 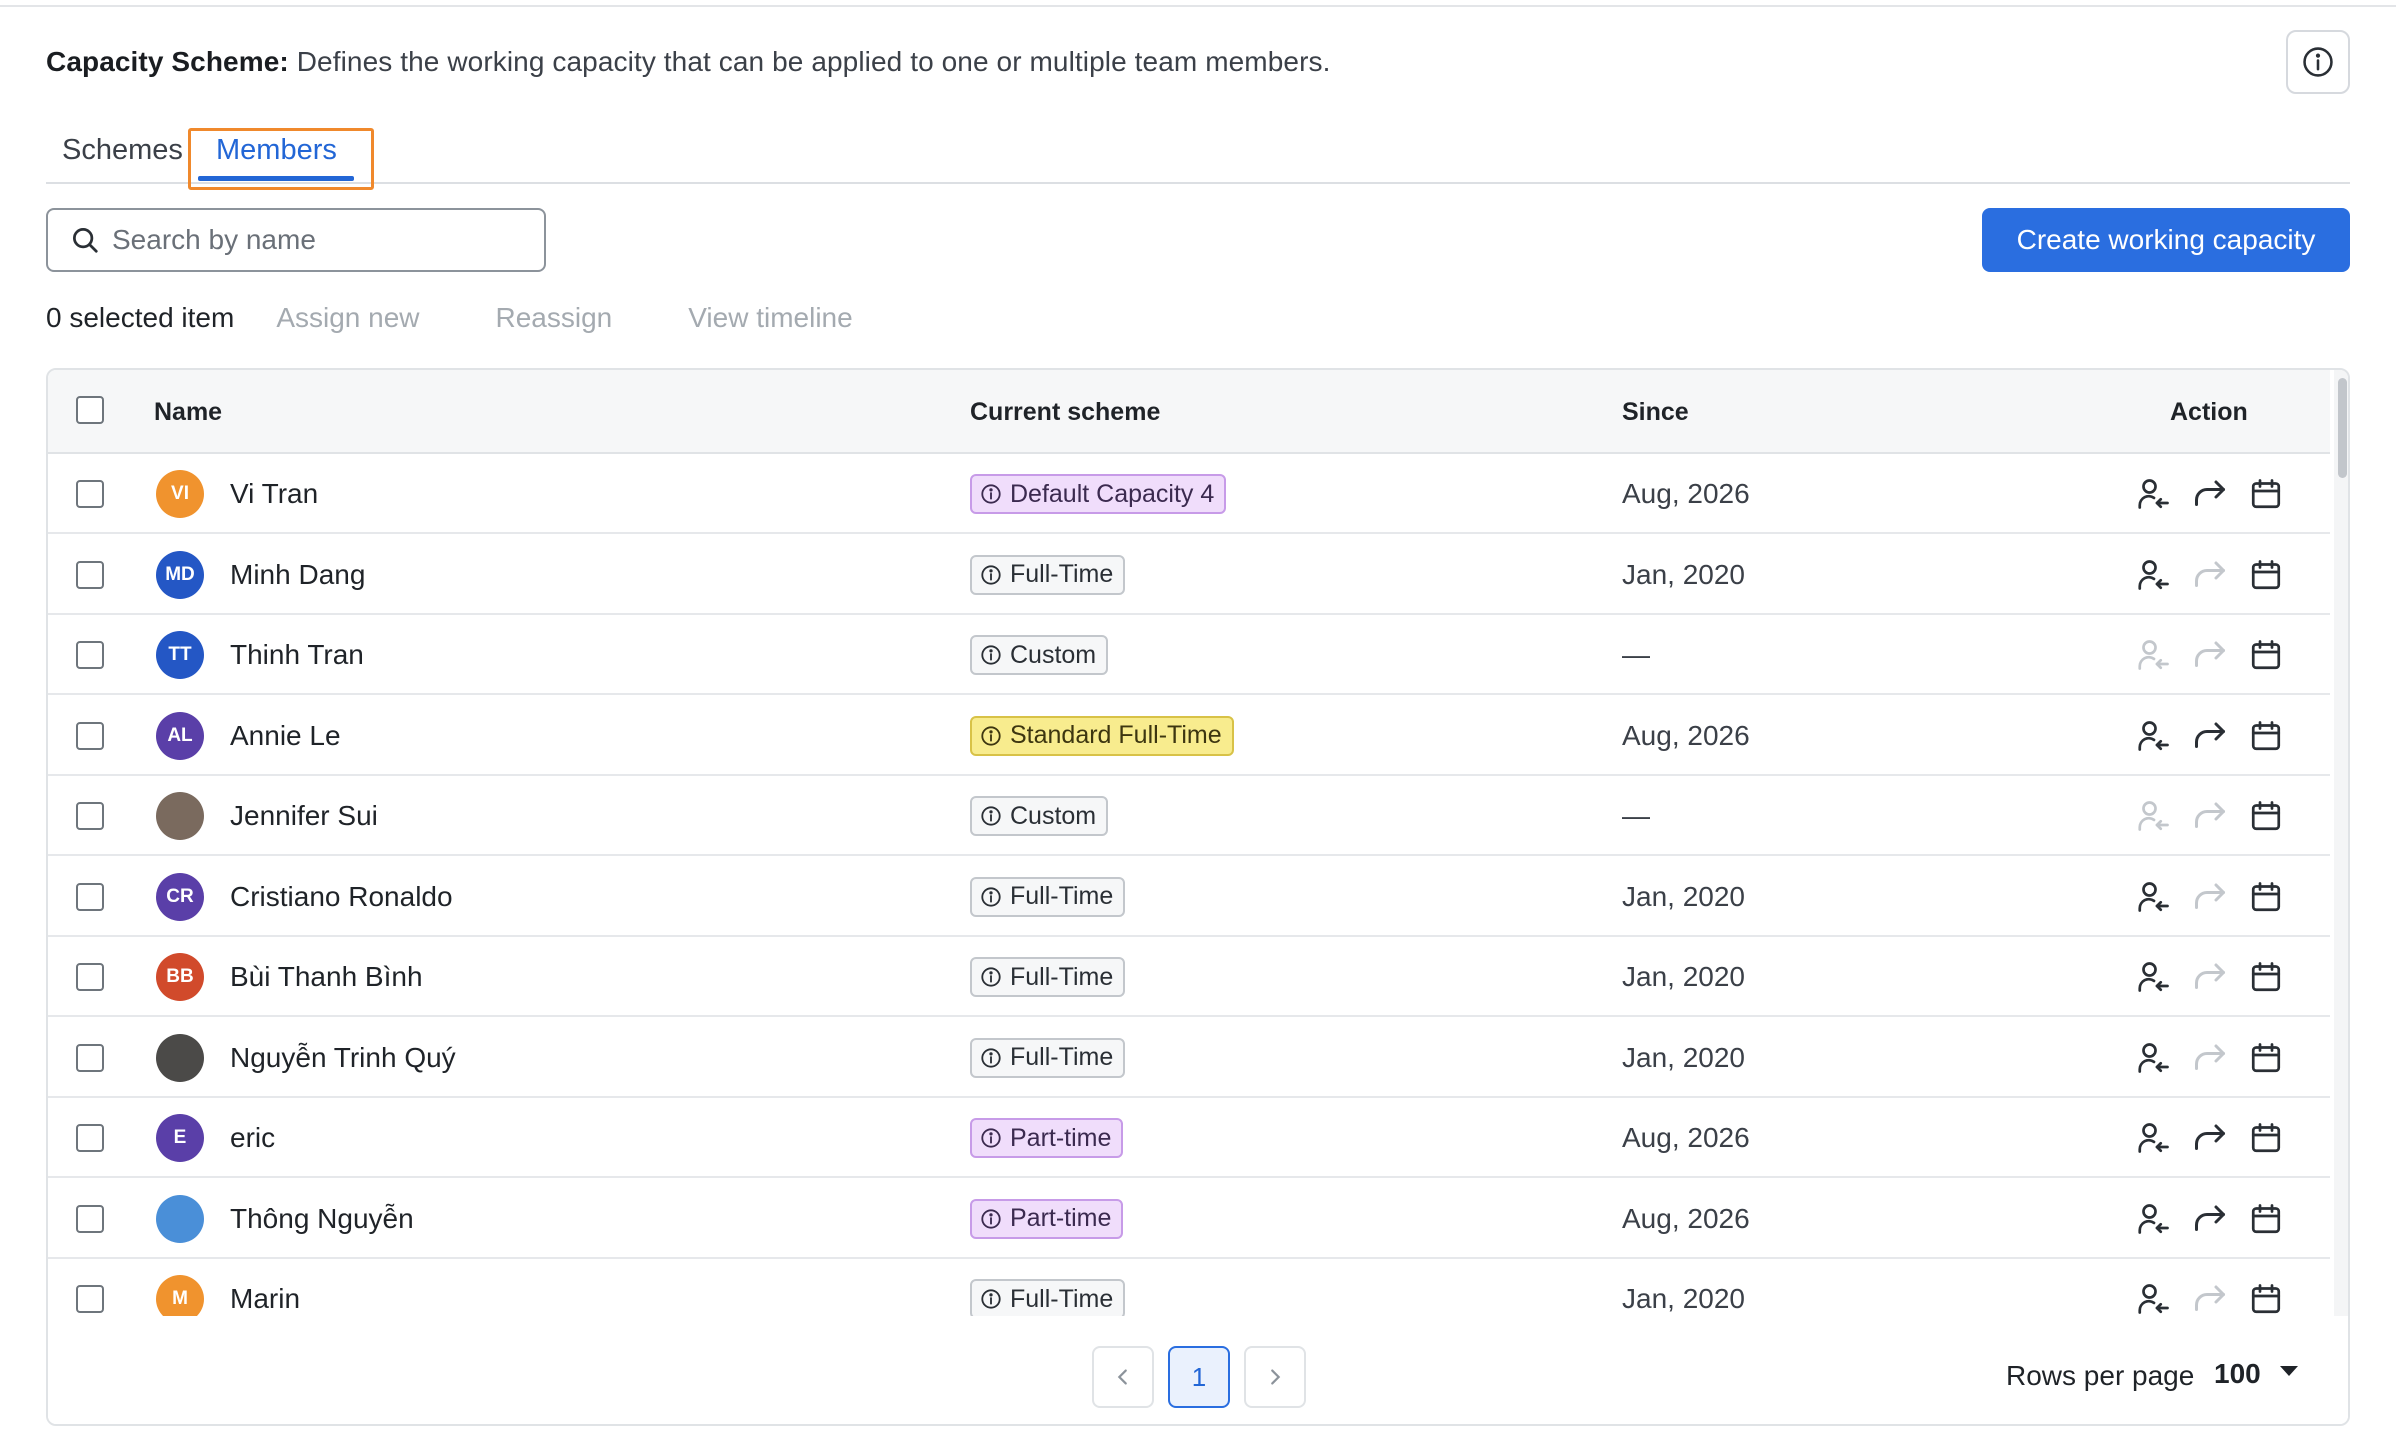 I want to click on previous-page-button, so click(x=1123, y=1377).